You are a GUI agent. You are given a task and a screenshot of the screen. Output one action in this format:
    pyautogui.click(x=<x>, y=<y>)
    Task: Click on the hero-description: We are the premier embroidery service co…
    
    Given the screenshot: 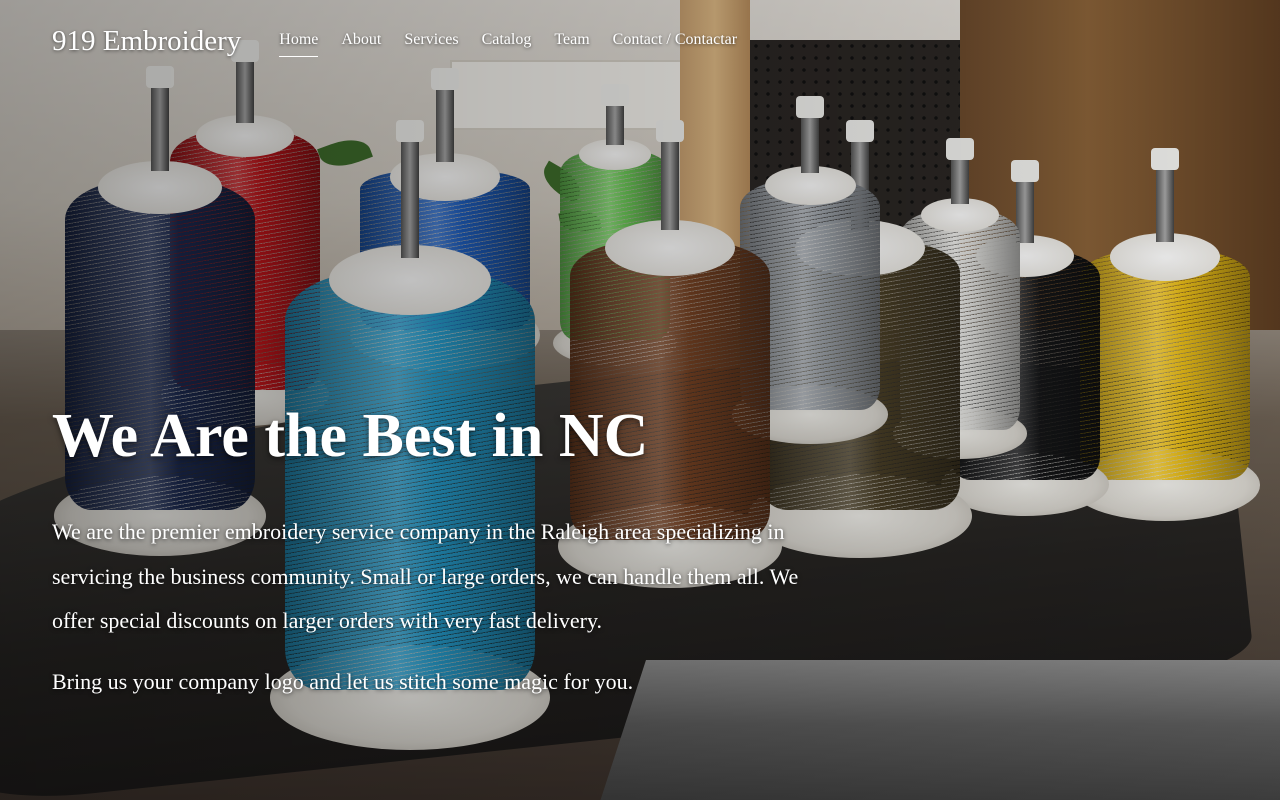 What is the action you would take?
    pyautogui.click(x=425, y=576)
    